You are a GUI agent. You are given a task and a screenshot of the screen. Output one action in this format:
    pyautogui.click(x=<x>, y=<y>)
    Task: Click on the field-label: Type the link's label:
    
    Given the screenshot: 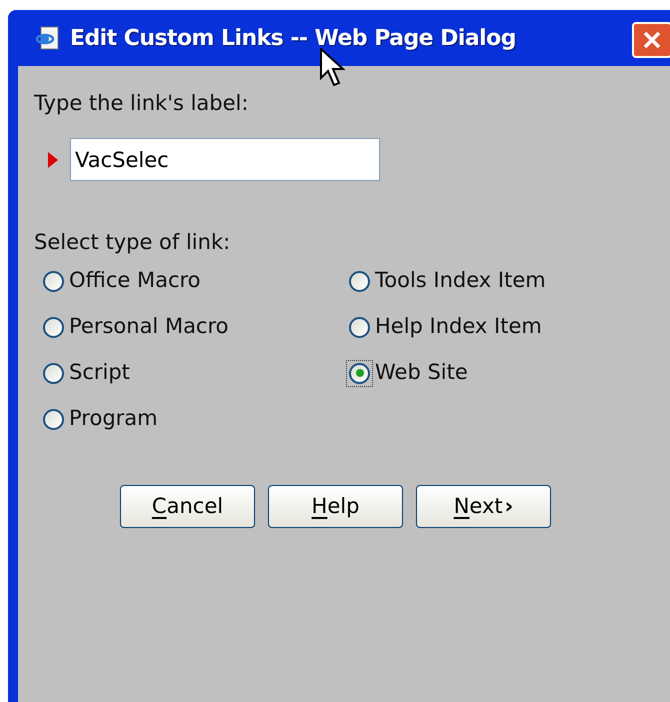 What is the action you would take?
    pyautogui.click(x=142, y=103)
    